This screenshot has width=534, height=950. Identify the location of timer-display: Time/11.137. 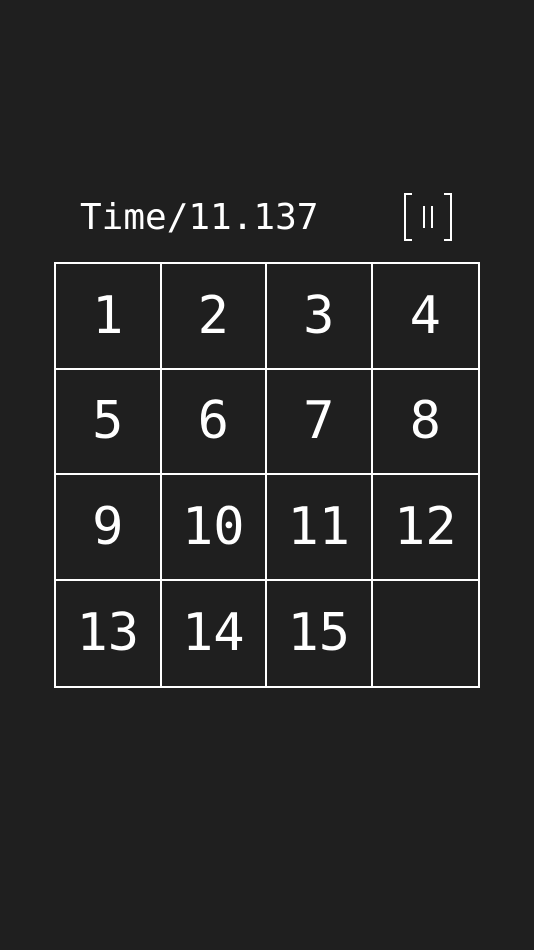
(199, 218).